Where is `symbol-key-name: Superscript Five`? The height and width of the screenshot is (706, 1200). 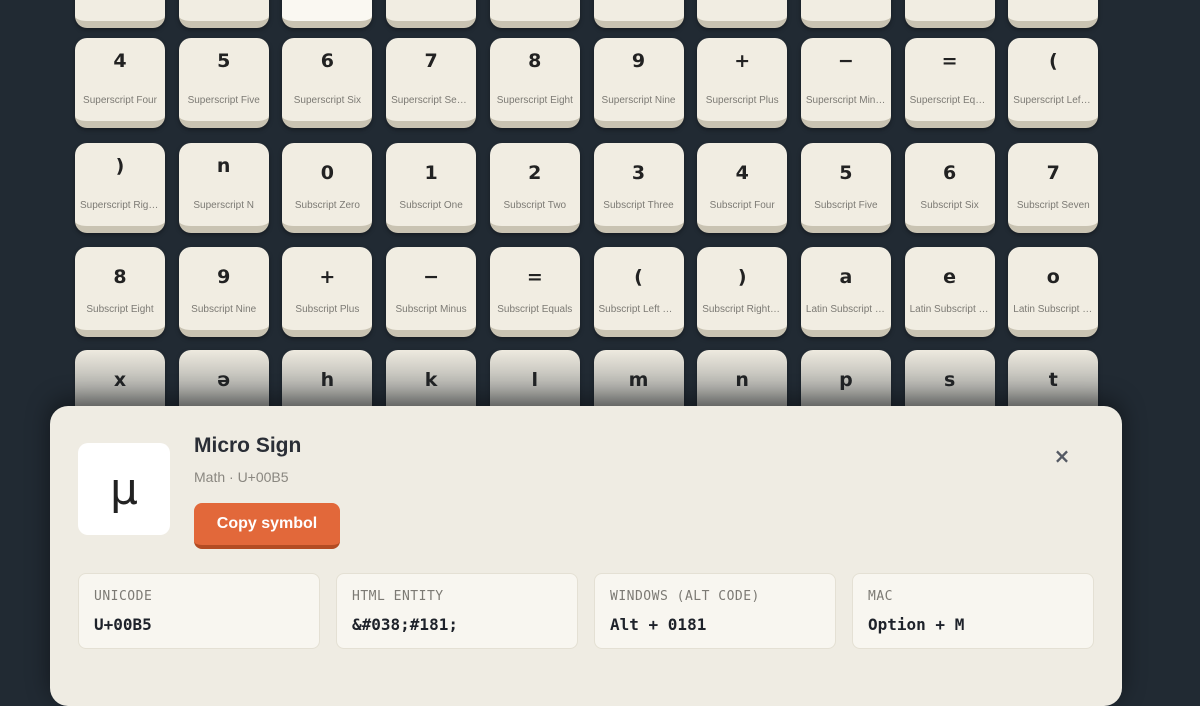
symbol-key-name: Superscript Five is located at coordinates (223, 100).